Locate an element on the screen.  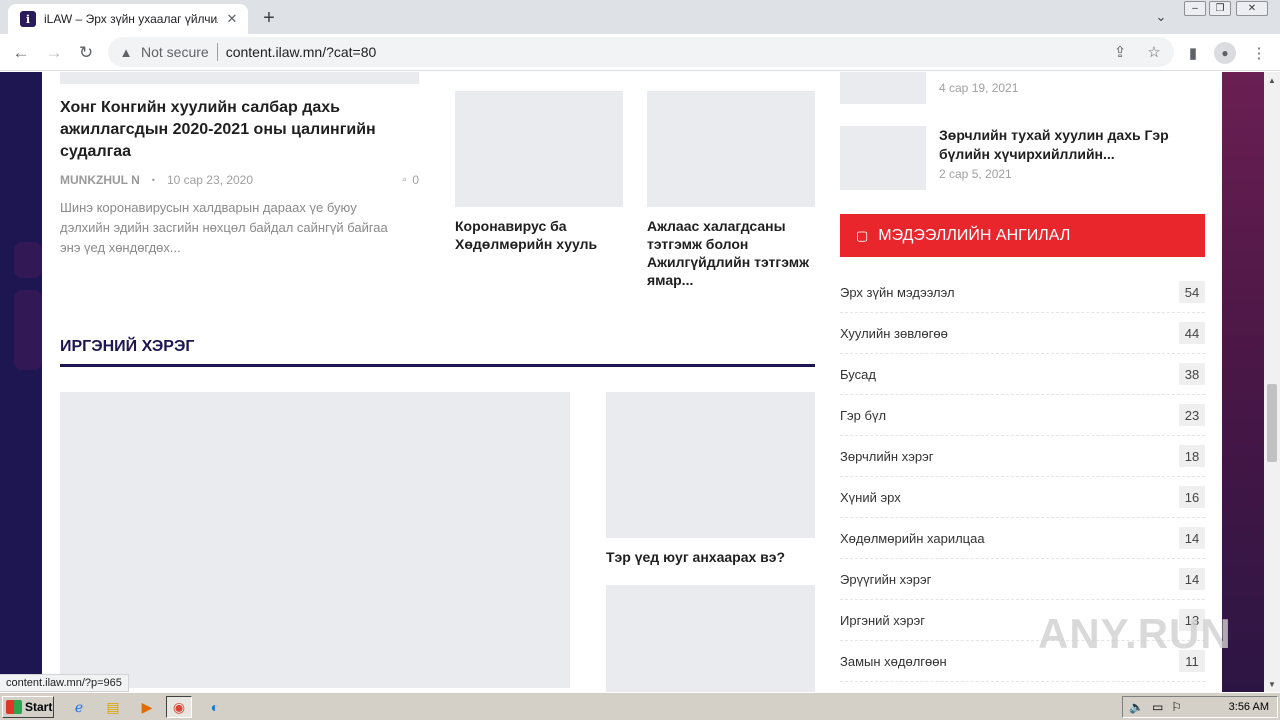
category-item: Хөдөлмөрийн харилцаа 14 is located at coordinates (1022, 538).